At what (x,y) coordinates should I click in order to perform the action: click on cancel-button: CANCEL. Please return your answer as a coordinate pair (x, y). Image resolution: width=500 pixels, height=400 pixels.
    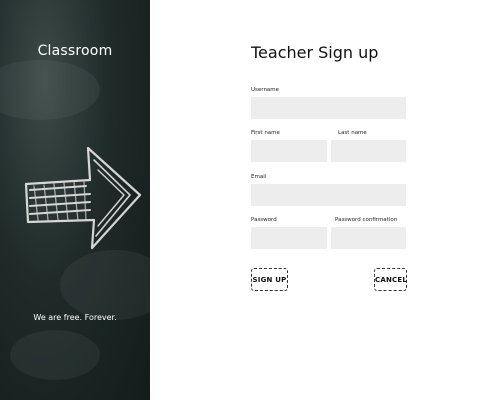
    Looking at the image, I should click on (390, 279).